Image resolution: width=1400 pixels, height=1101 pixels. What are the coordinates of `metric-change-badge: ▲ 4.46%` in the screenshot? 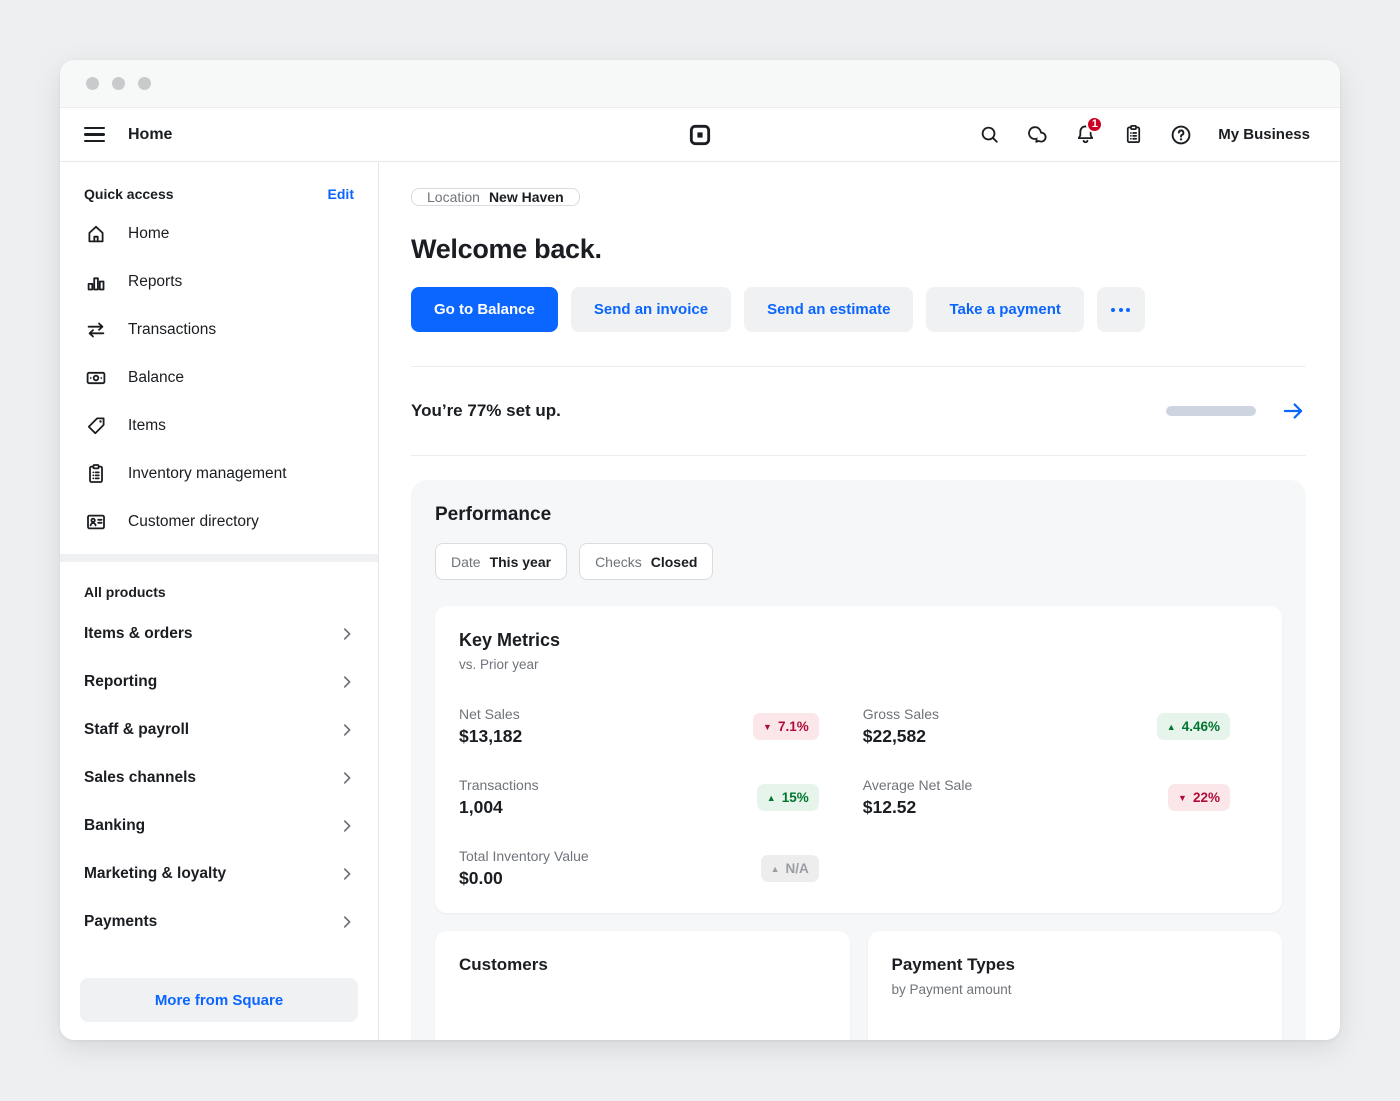 It's located at (1193, 726).